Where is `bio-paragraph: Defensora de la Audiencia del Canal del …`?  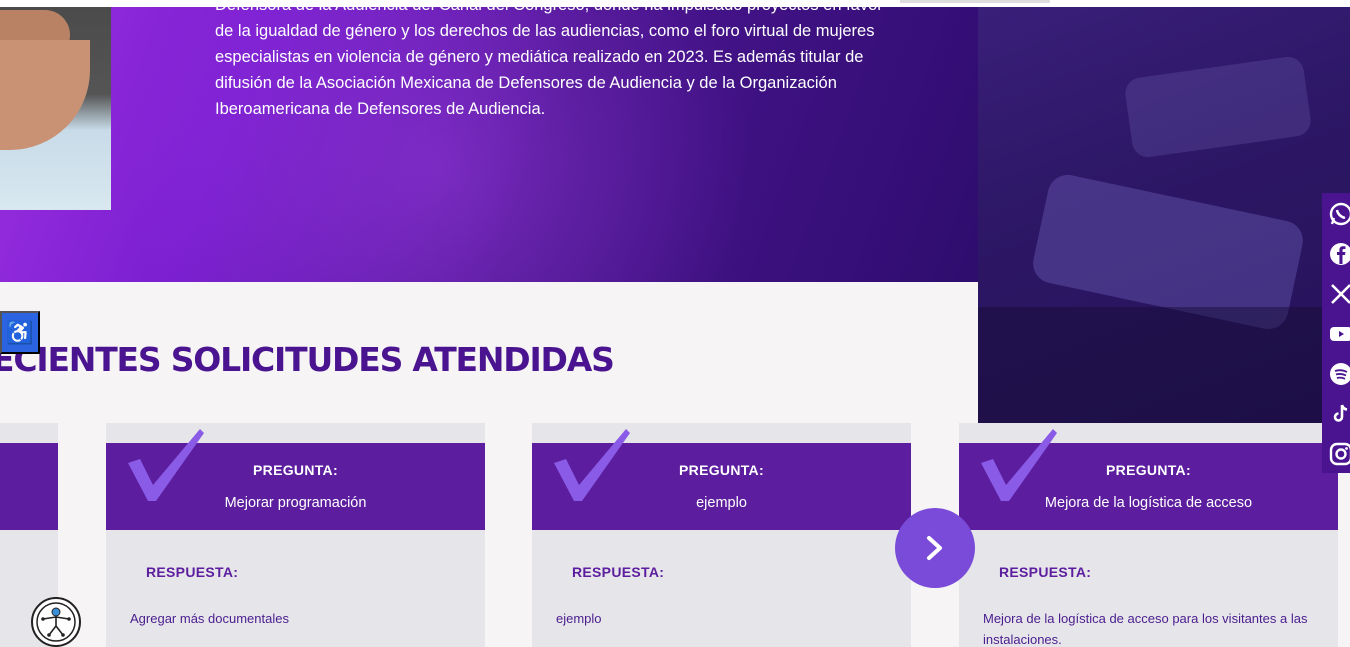
bio-paragraph: Defensora de la Audiencia del Canal del … is located at coordinates (549, 59).